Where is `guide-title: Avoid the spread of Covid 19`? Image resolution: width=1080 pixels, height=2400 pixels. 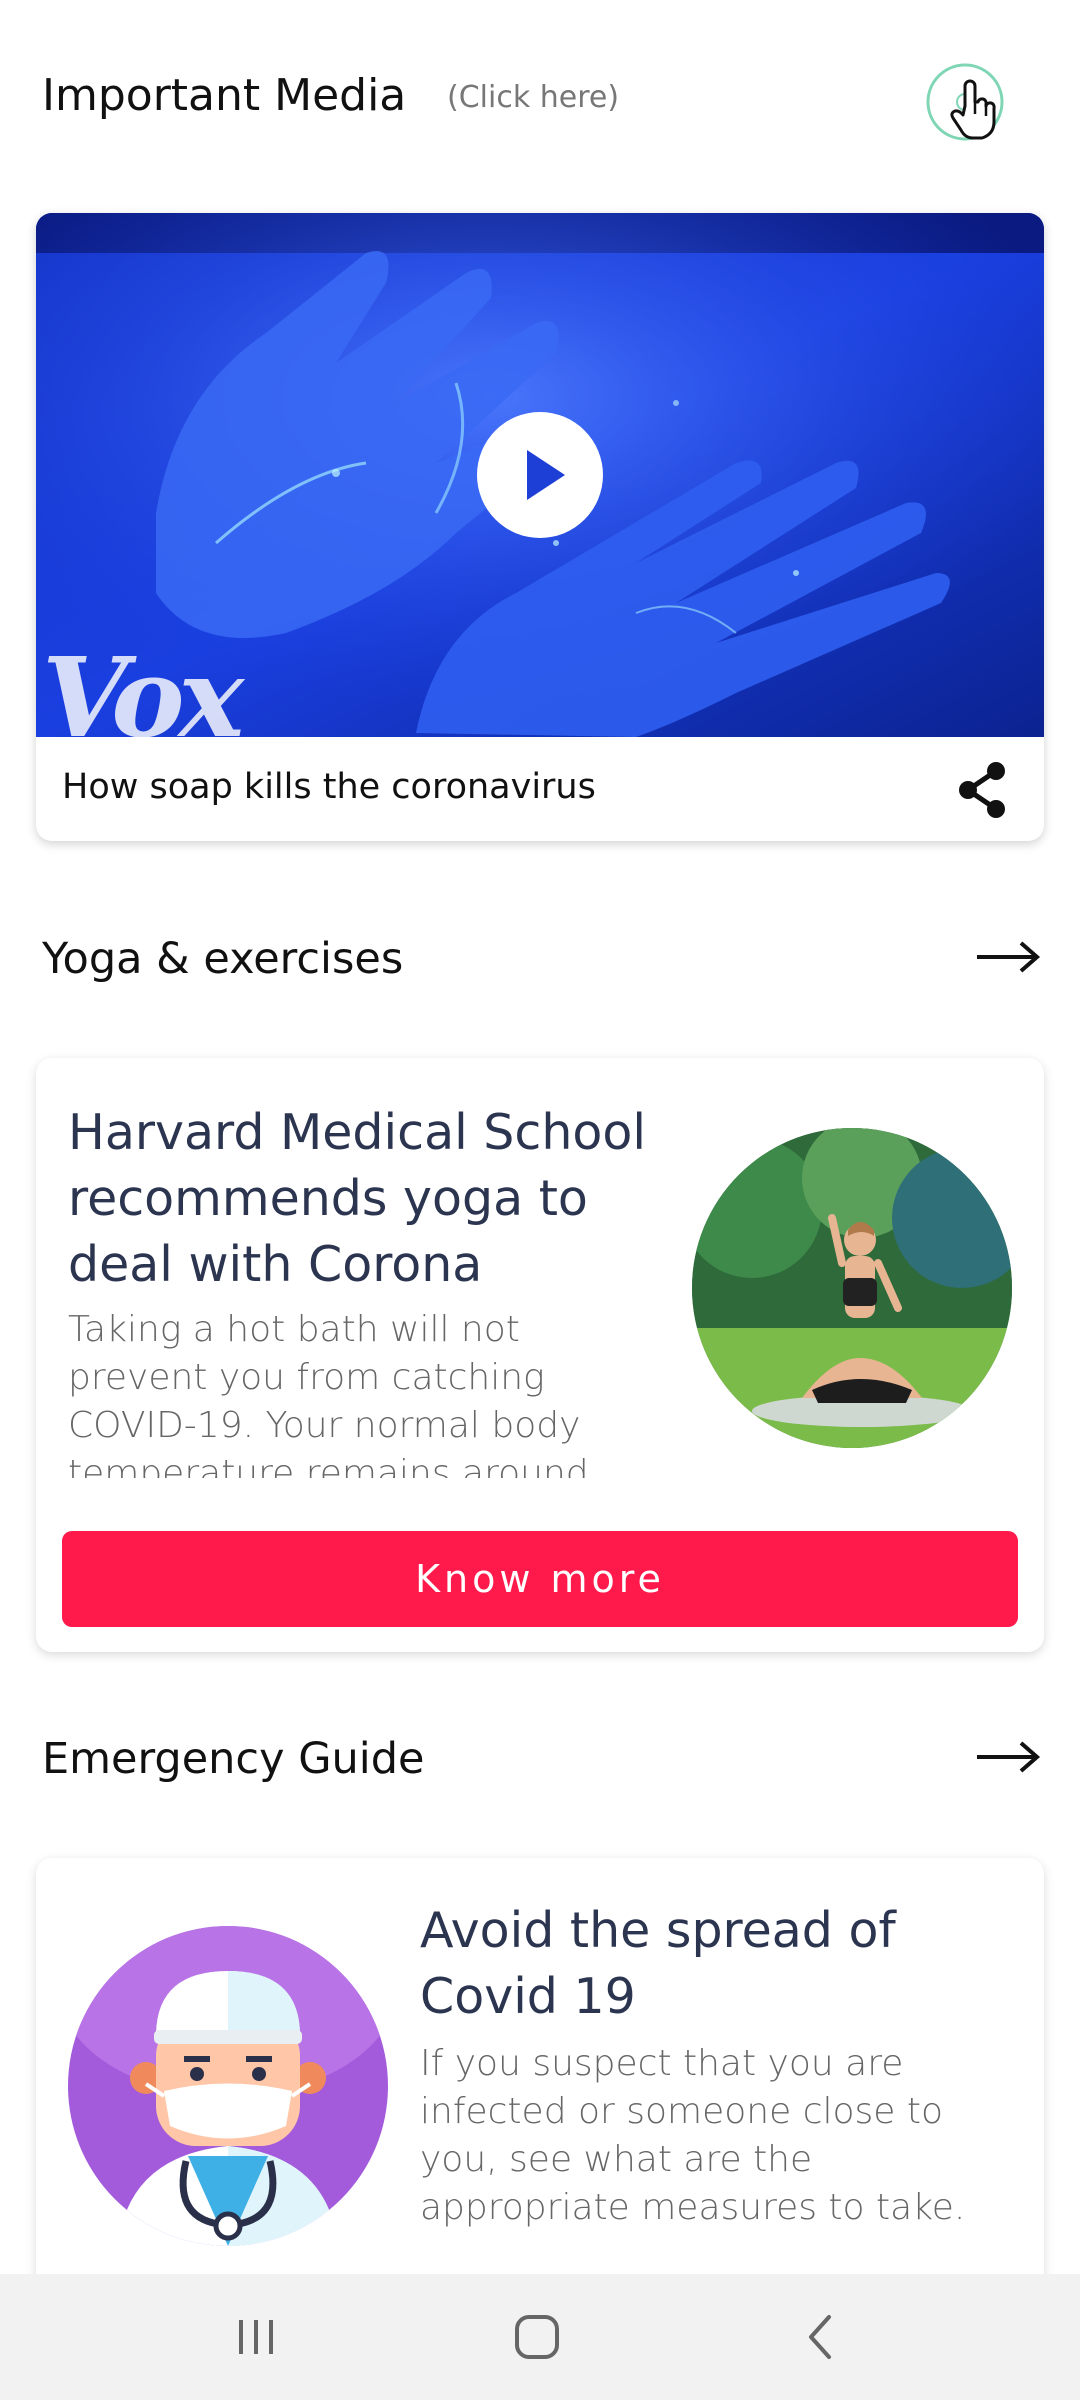 guide-title: Avoid the spread of Covid 19 is located at coordinates (658, 1963).